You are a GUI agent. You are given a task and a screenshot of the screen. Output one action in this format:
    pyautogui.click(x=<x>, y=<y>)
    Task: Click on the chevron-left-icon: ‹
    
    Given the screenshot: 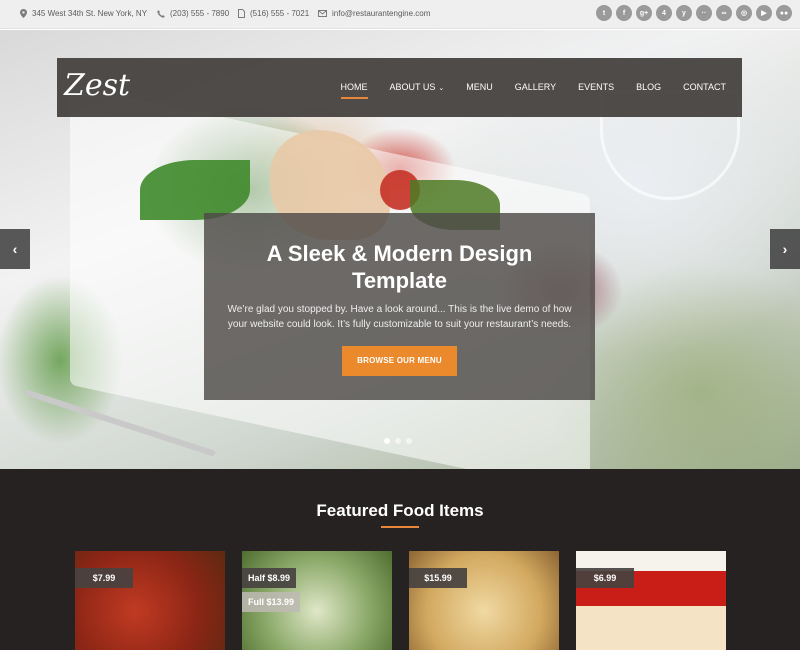 What is the action you would take?
    pyautogui.click(x=15, y=249)
    